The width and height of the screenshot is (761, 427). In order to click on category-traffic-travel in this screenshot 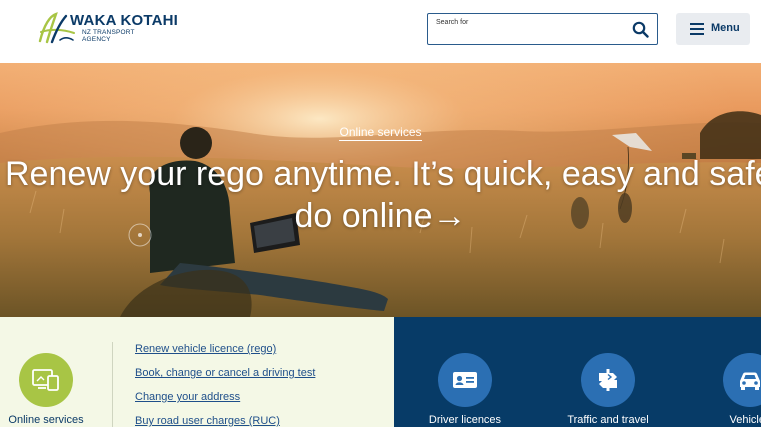, I will do `click(608, 380)`.